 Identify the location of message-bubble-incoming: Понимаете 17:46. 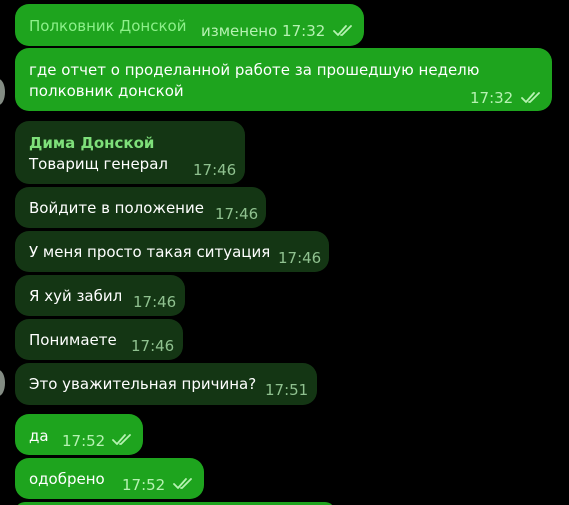
(99, 339).